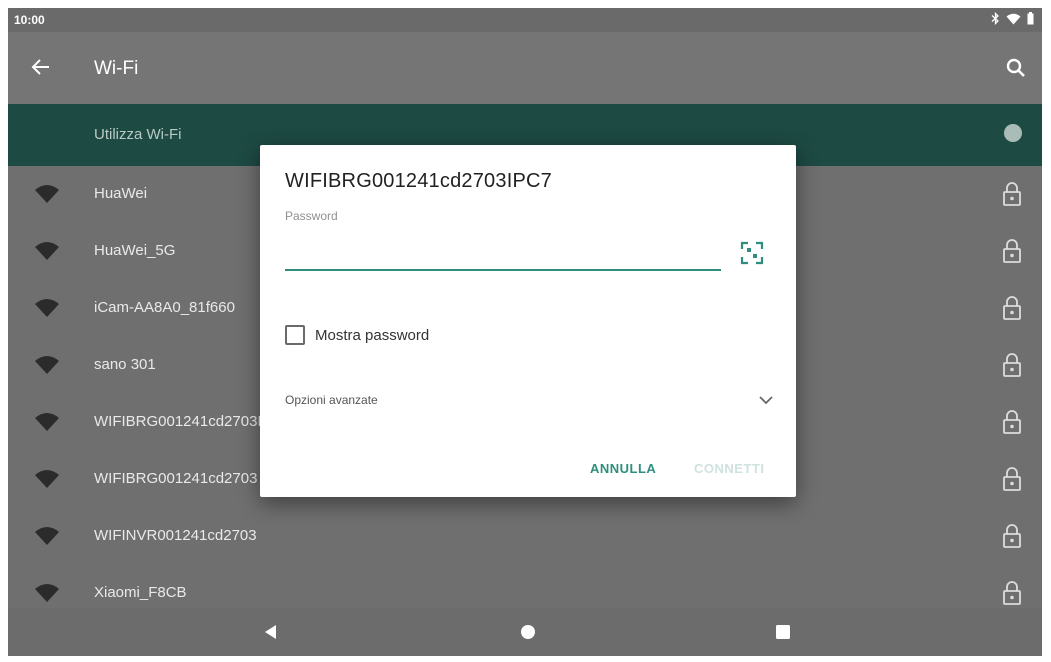 Image resolution: width=1051 pixels, height=662 pixels. I want to click on status-icons, so click(1012, 19).